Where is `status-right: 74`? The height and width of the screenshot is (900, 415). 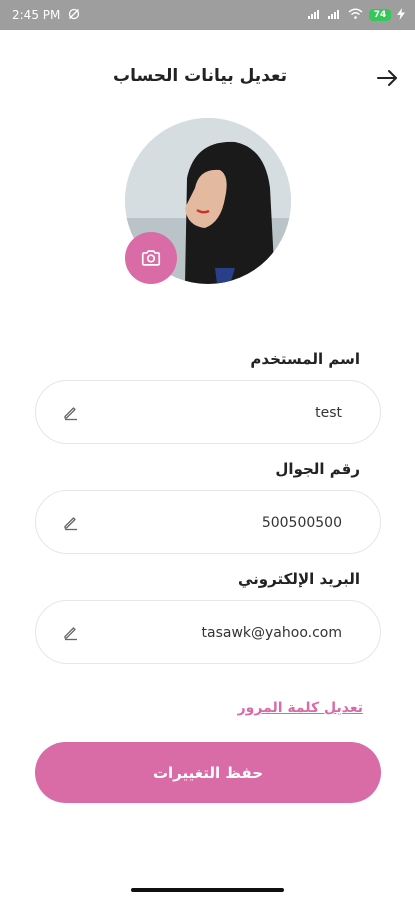
status-right: 74 is located at coordinates (356, 15).